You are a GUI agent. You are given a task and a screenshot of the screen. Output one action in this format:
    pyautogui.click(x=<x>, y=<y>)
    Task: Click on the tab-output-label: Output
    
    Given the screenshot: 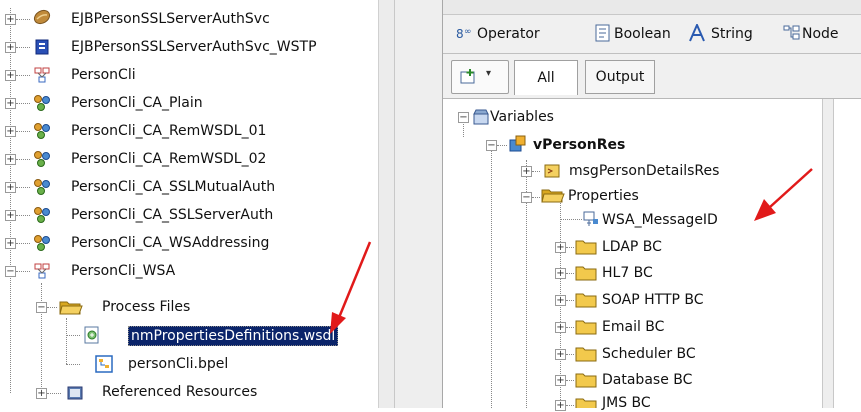 What is the action you would take?
    pyautogui.click(x=620, y=77)
    